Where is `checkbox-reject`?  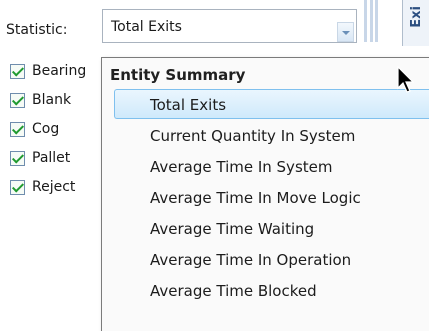
checkbox-reject is located at coordinates (17, 187).